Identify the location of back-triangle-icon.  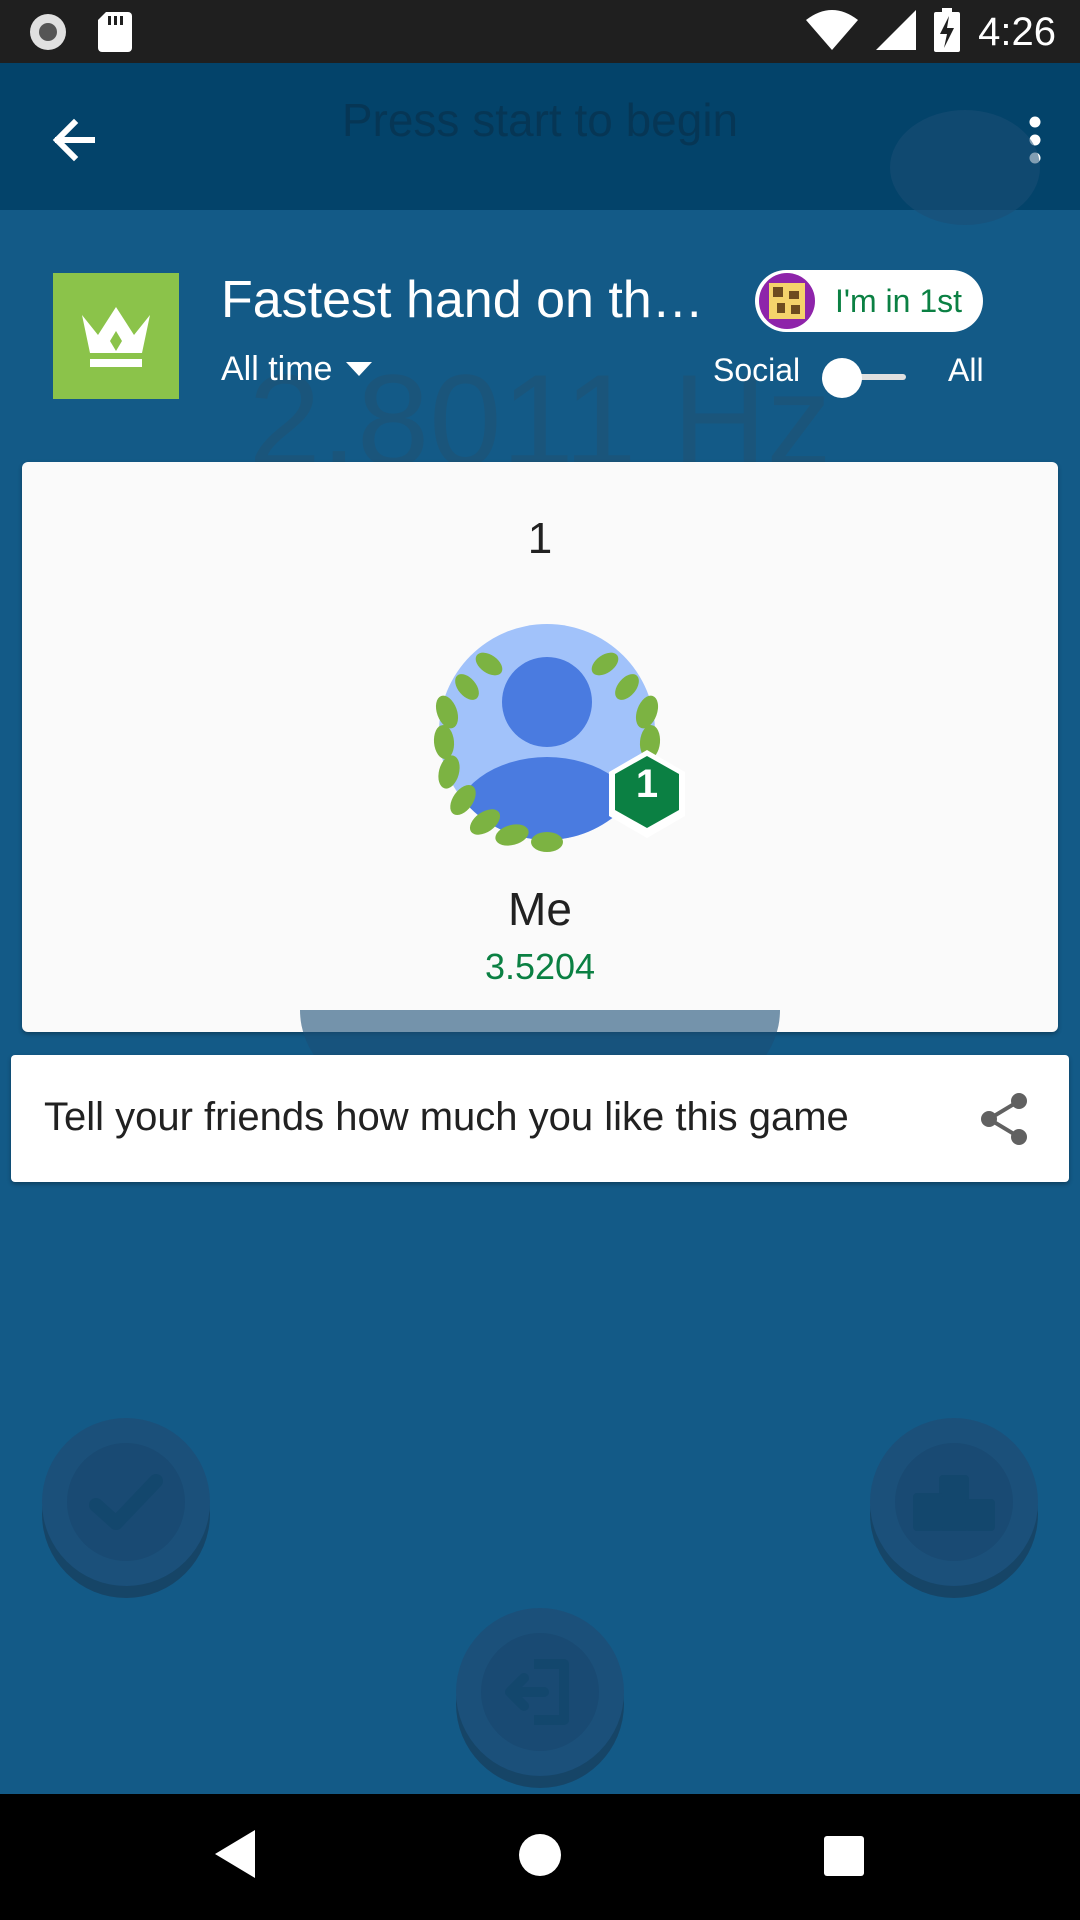
(235, 1854).